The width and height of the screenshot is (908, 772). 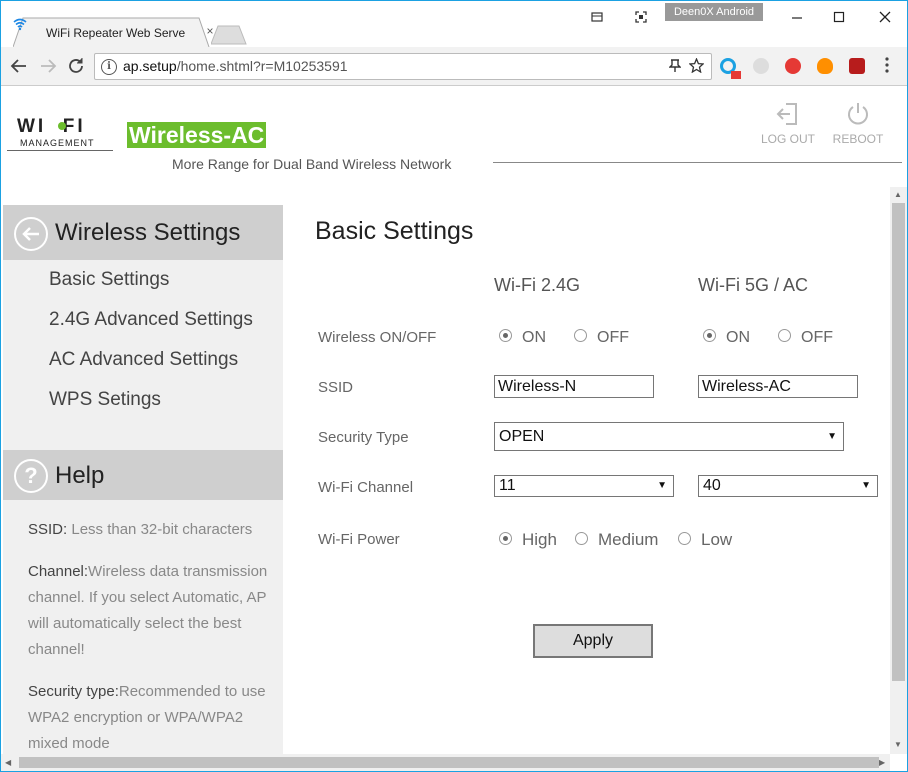 I want to click on back-circle-icon, so click(x=31, y=234).